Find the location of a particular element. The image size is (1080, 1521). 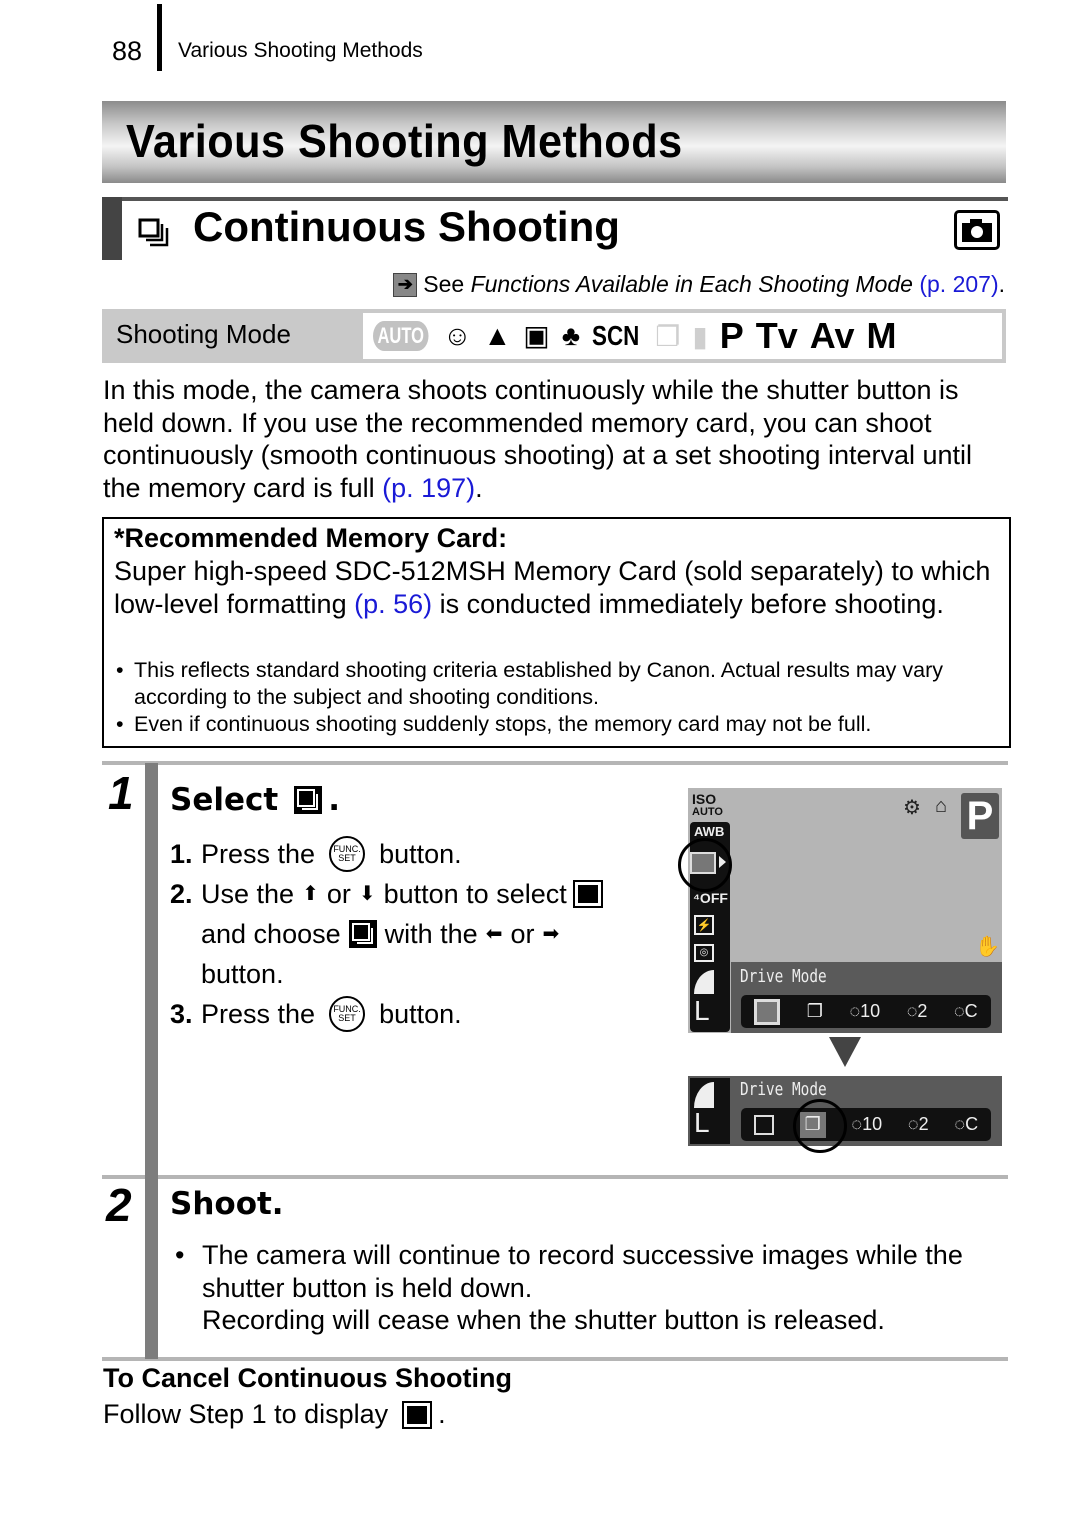

drive-mode-title: Drive Mode is located at coordinates (783, 1089).